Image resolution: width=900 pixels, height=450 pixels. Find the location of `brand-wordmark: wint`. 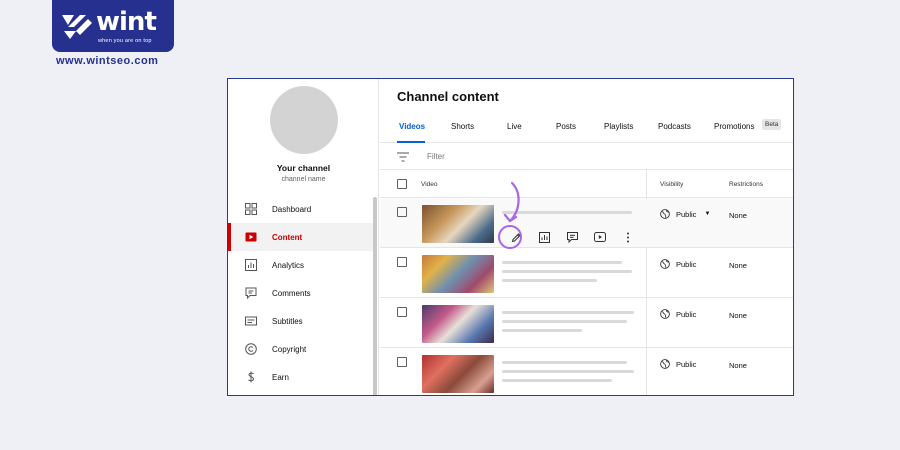

brand-wordmark: wint is located at coordinates (126, 22).